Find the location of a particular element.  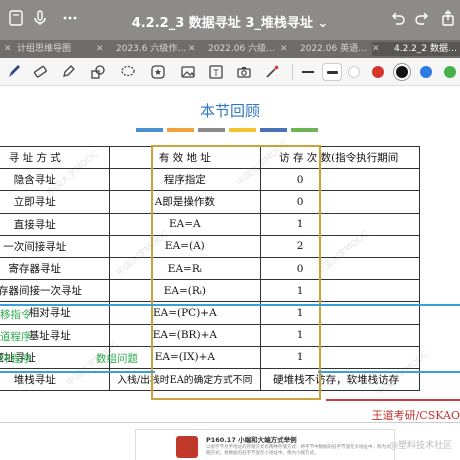

annotation-toolbar: T is located at coordinates (230, 72).